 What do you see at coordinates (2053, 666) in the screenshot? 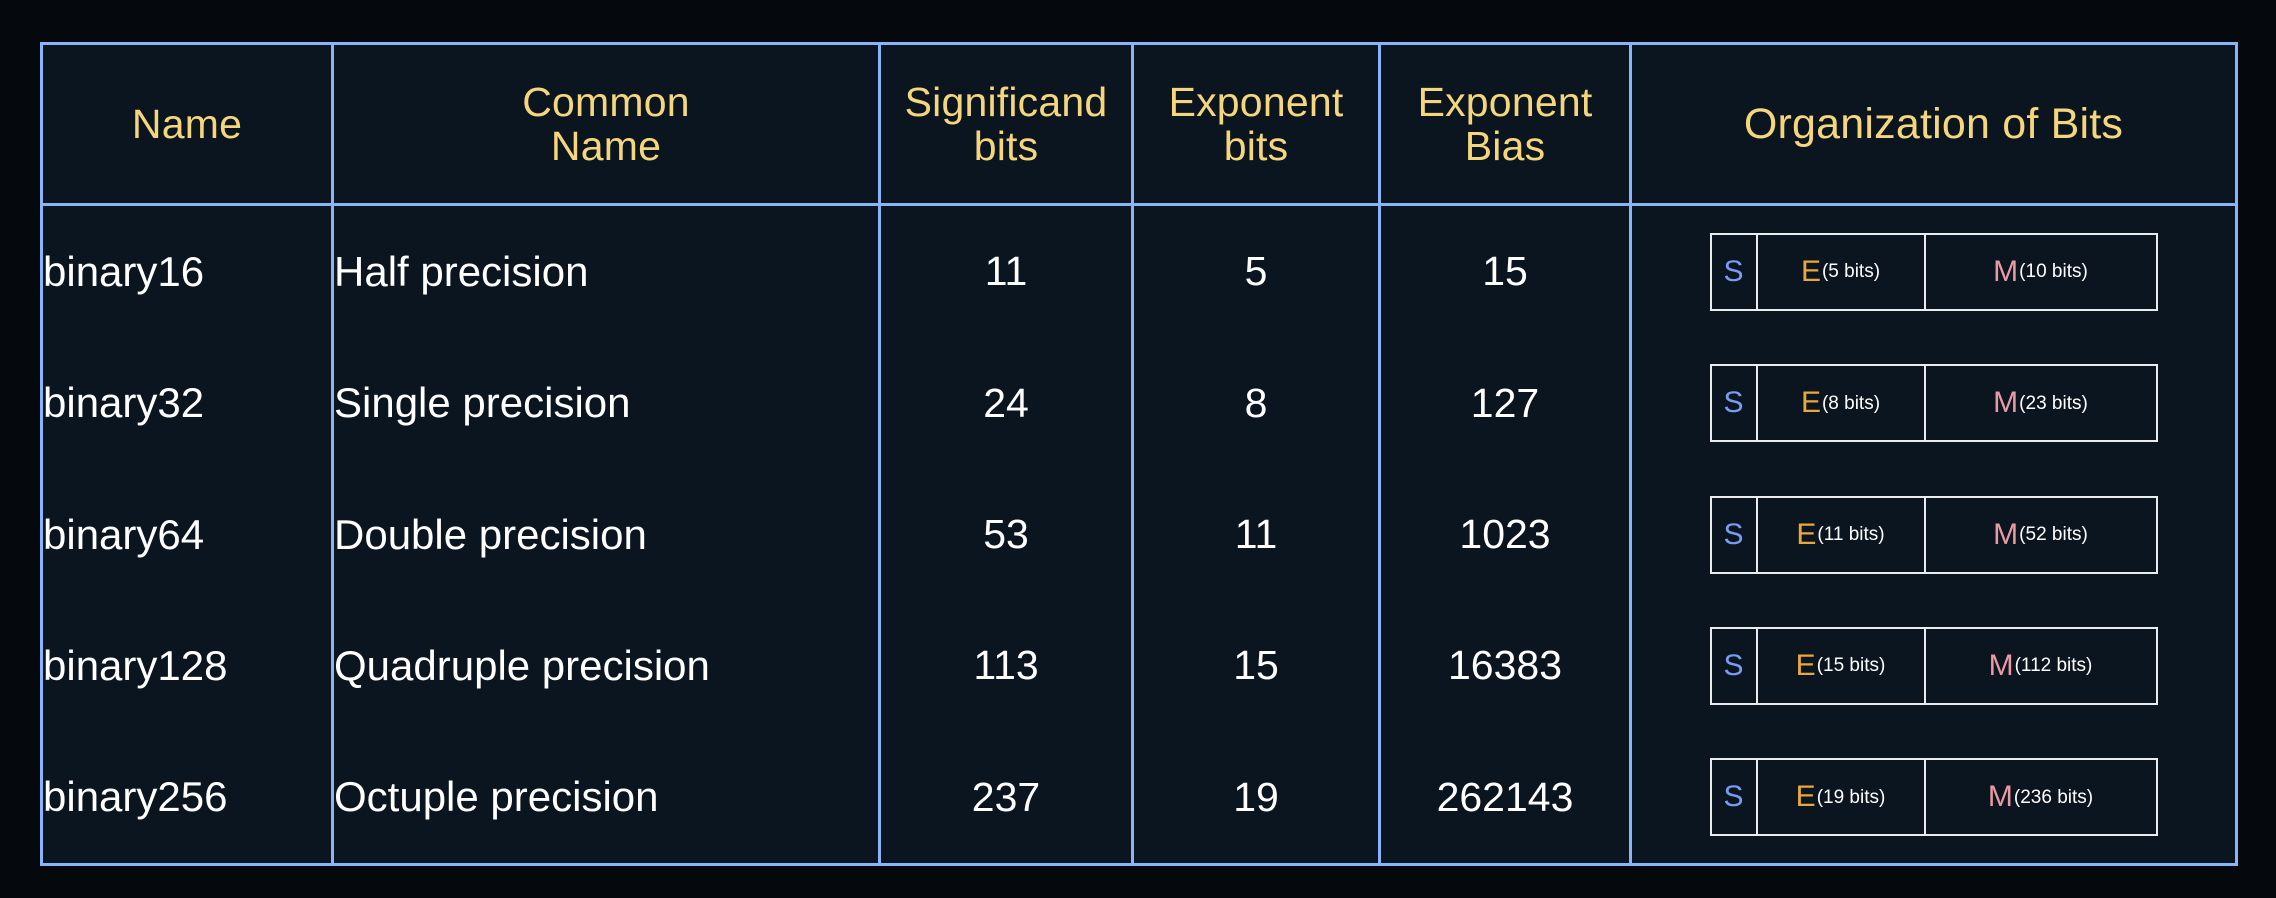
I see `mantissa-bit-label: (112 bits)` at bounding box center [2053, 666].